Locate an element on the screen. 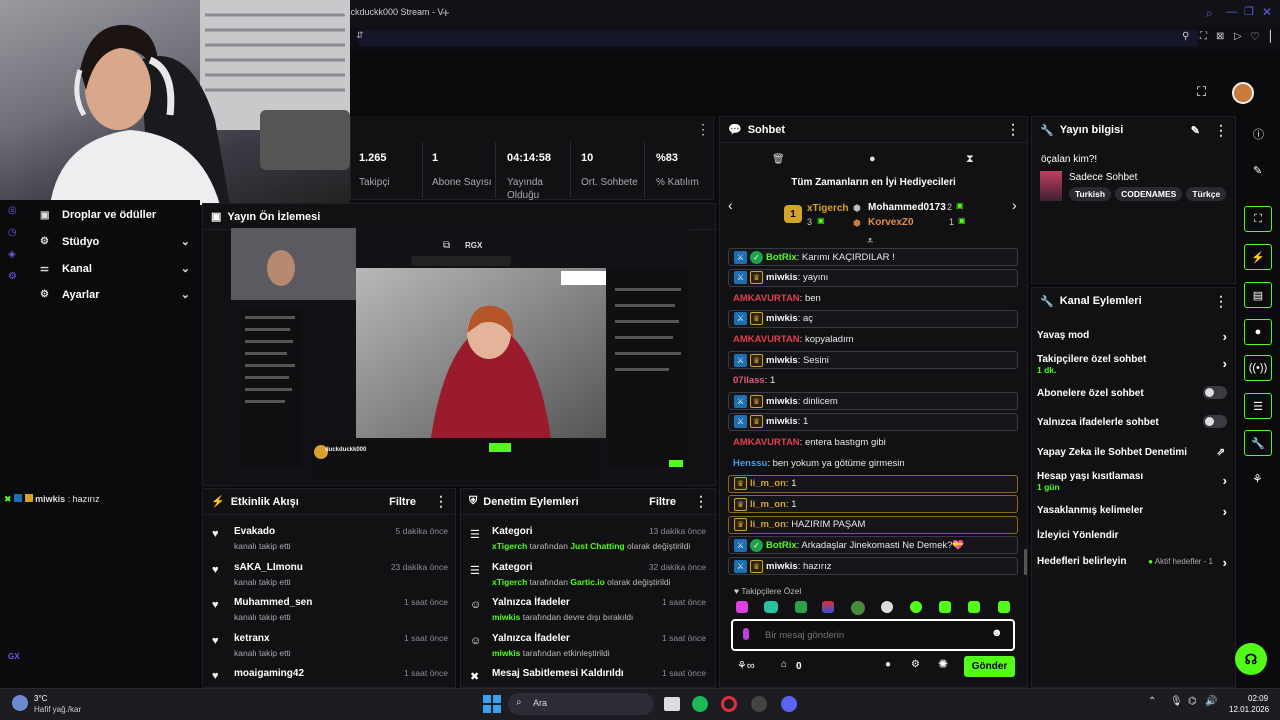 This screenshot has height=720, width=1280. rail-list-icon: ☰ is located at coordinates (1258, 406).